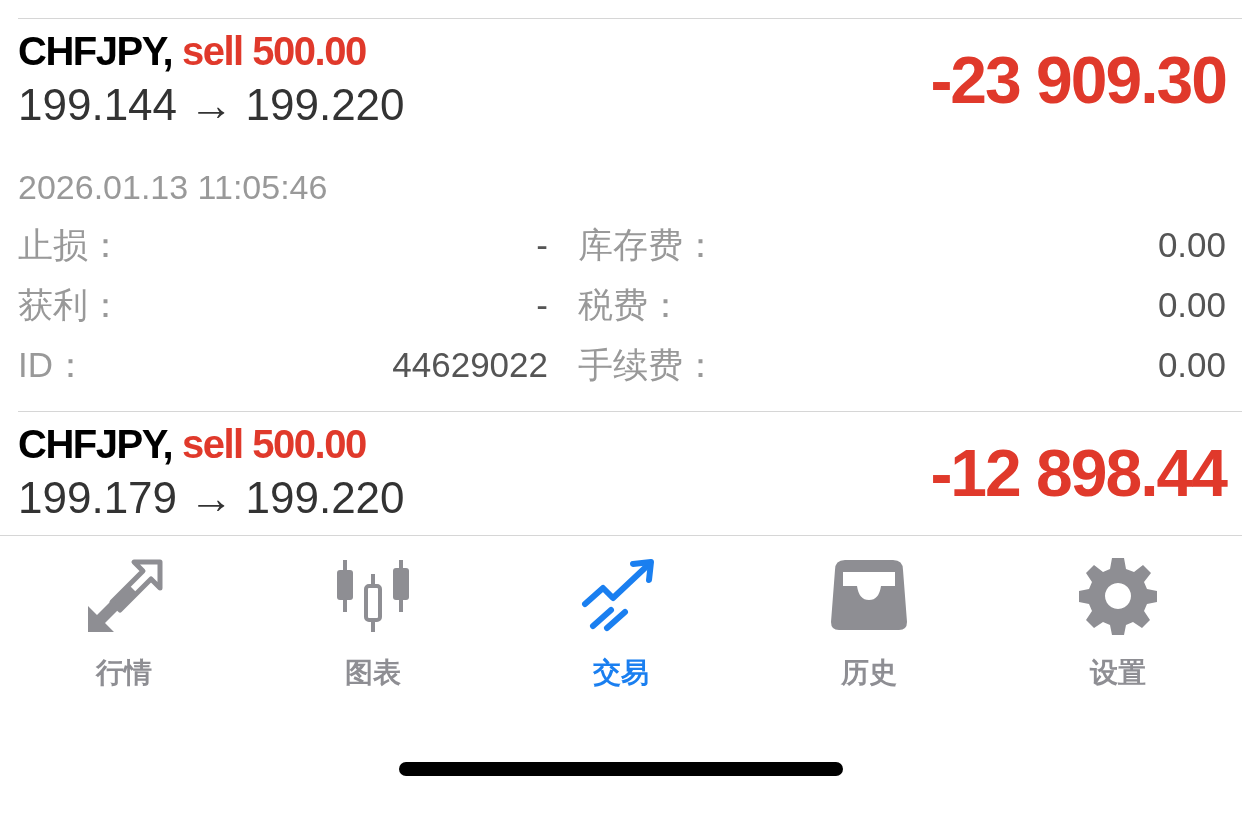 The image size is (1242, 827). I want to click on price-text: 199.144 → 199.220, so click(211, 105).